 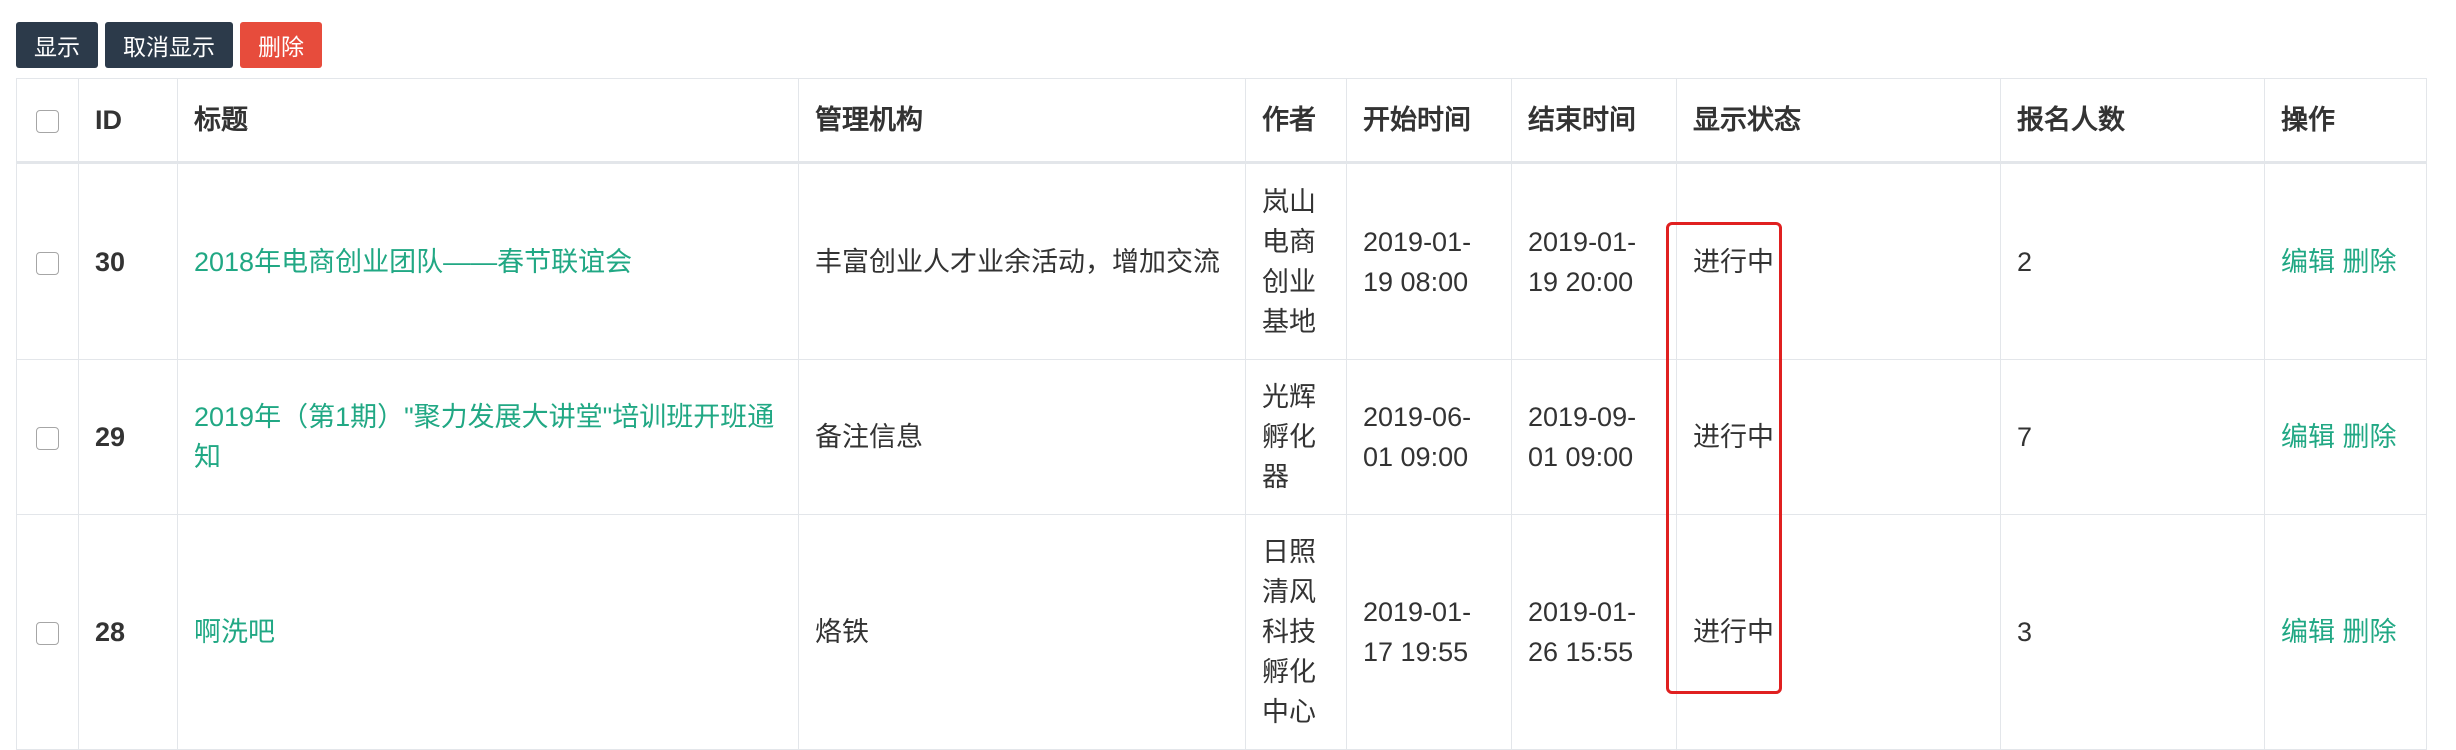 What do you see at coordinates (1429, 632) in the screenshot?
I see `row-start-time: 2019-01-17 19:55` at bounding box center [1429, 632].